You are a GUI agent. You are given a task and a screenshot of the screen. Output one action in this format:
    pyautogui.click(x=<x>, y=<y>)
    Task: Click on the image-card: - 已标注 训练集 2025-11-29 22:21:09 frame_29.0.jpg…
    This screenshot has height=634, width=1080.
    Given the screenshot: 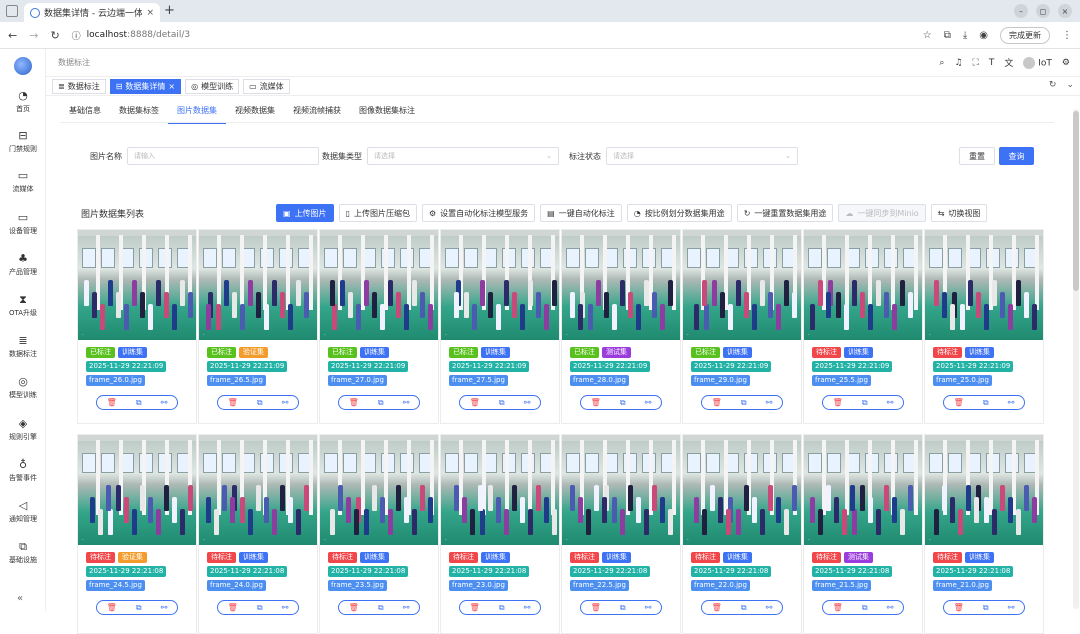 What is the action you would take?
    pyautogui.click(x=742, y=326)
    